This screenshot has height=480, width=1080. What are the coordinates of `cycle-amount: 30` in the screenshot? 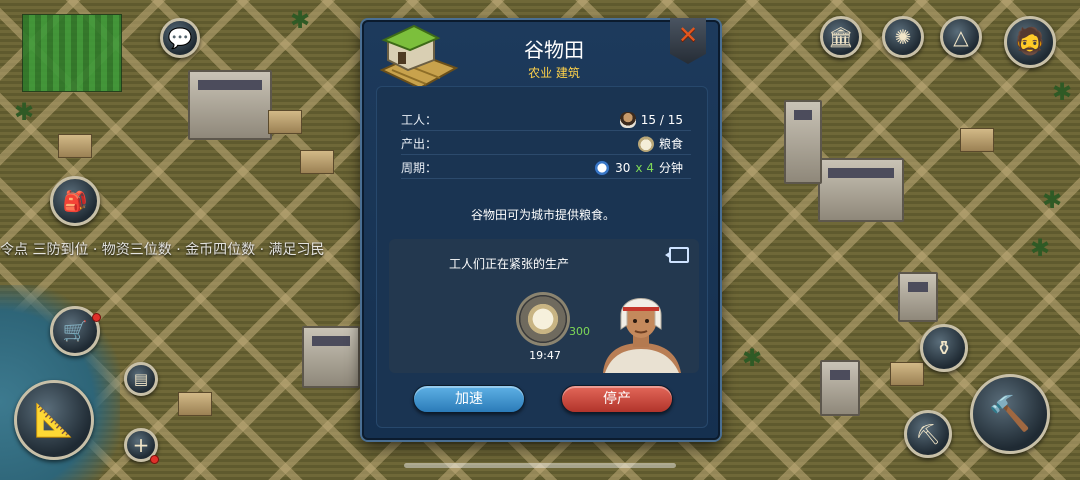 It's located at (623, 168).